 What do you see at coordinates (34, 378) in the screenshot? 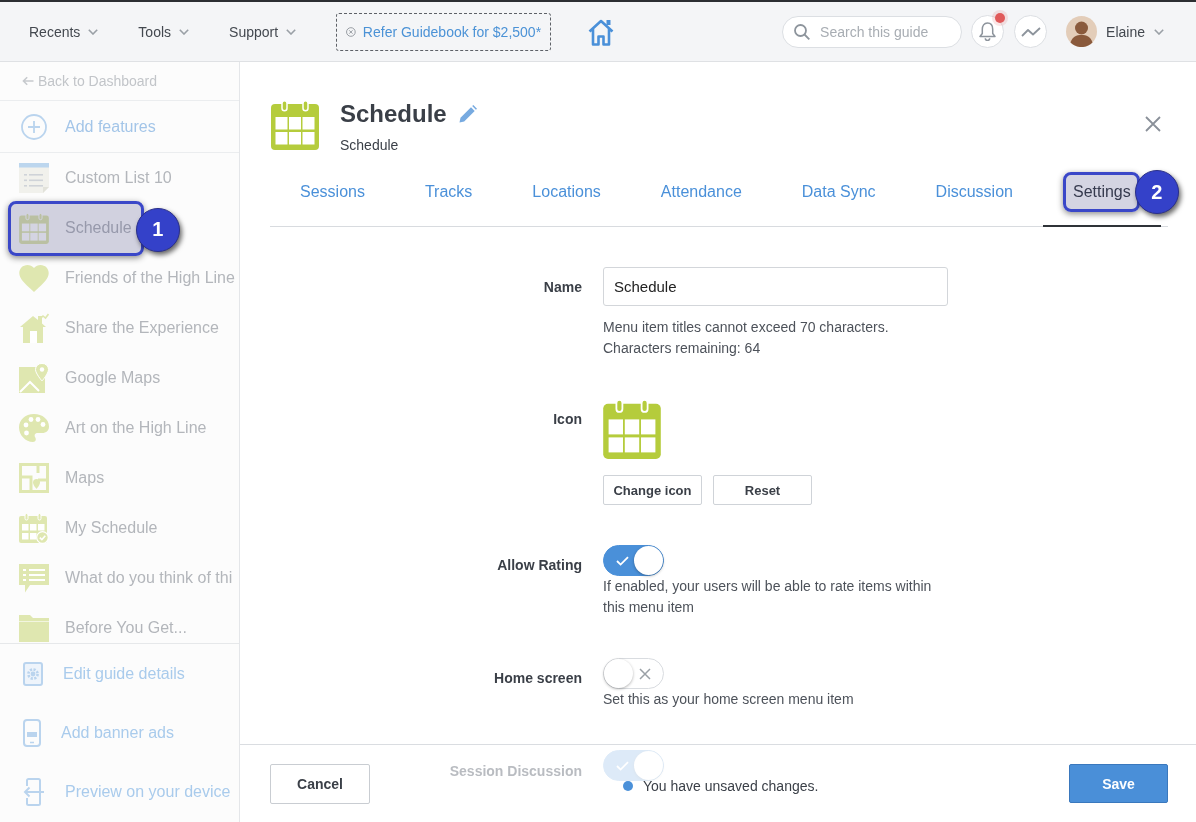
I see `map-pin-icon` at bounding box center [34, 378].